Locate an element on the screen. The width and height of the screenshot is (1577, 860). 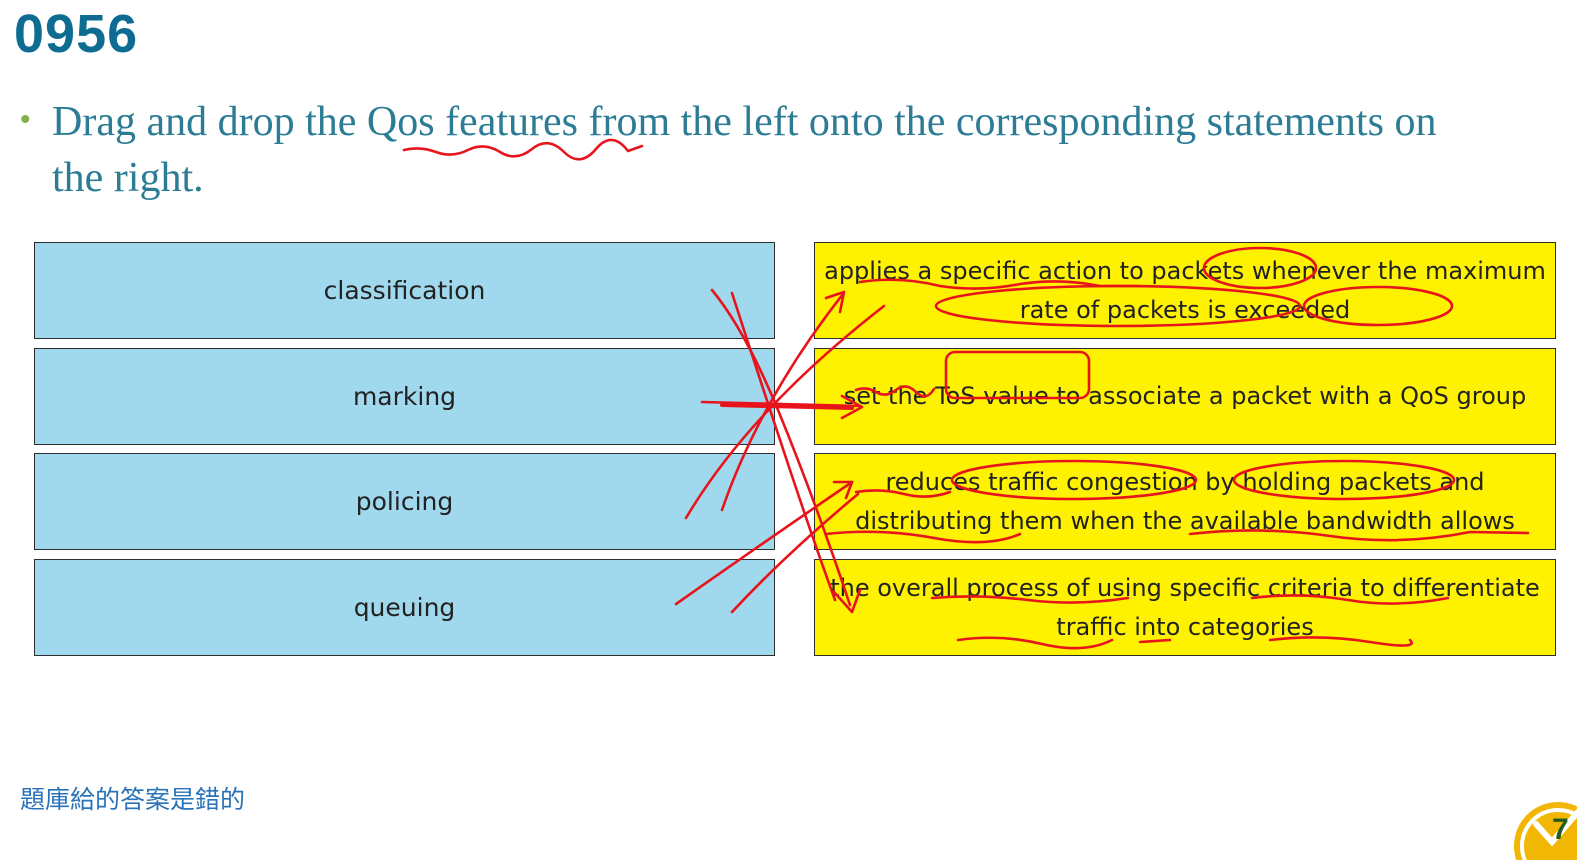
page-number: 7 is located at coordinates (1560, 829).